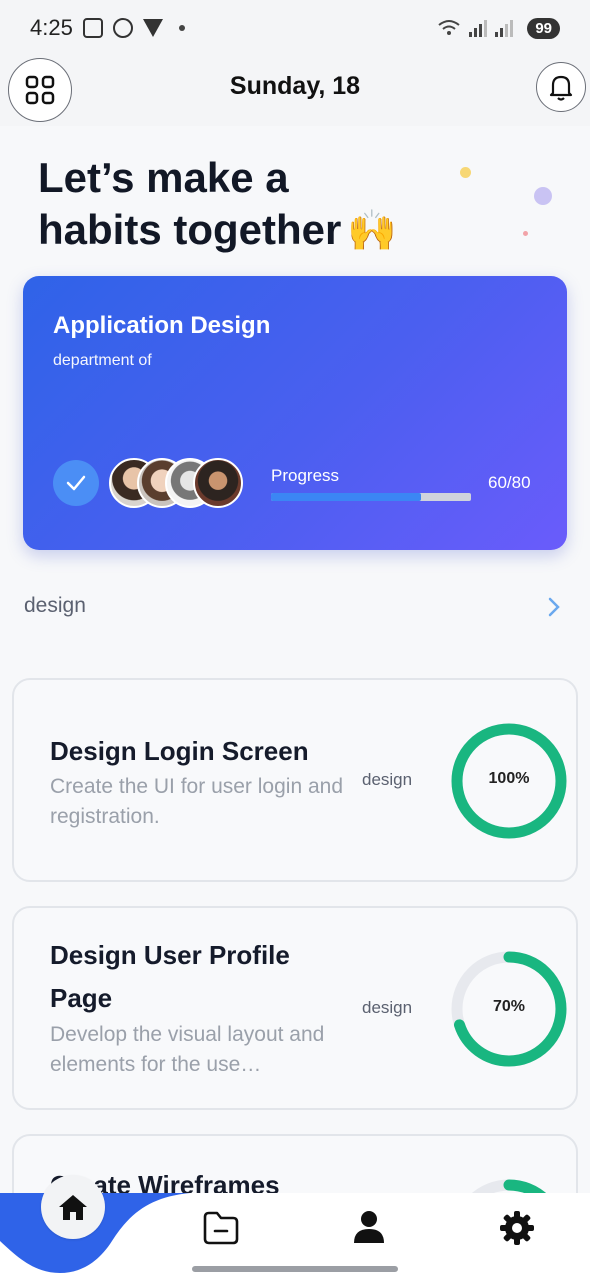 The height and width of the screenshot is (1280, 590). I want to click on home-icon, so click(73, 1207).